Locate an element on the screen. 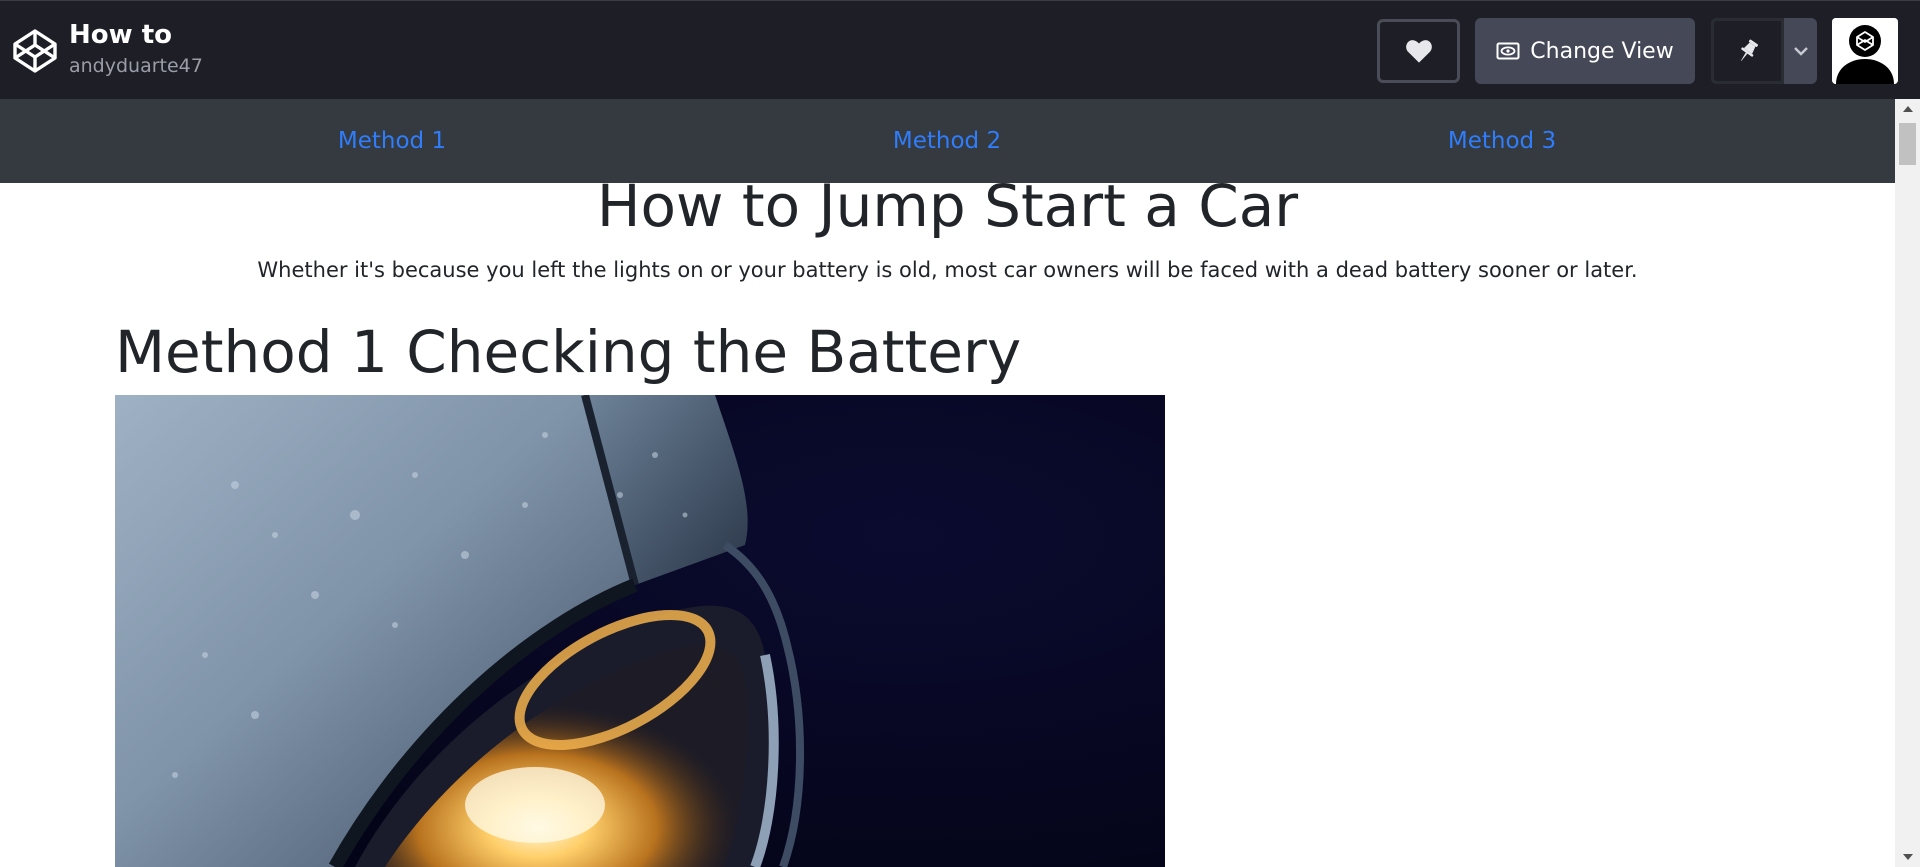 This screenshot has width=1920, height=867. heart-icon is located at coordinates (1418, 51).